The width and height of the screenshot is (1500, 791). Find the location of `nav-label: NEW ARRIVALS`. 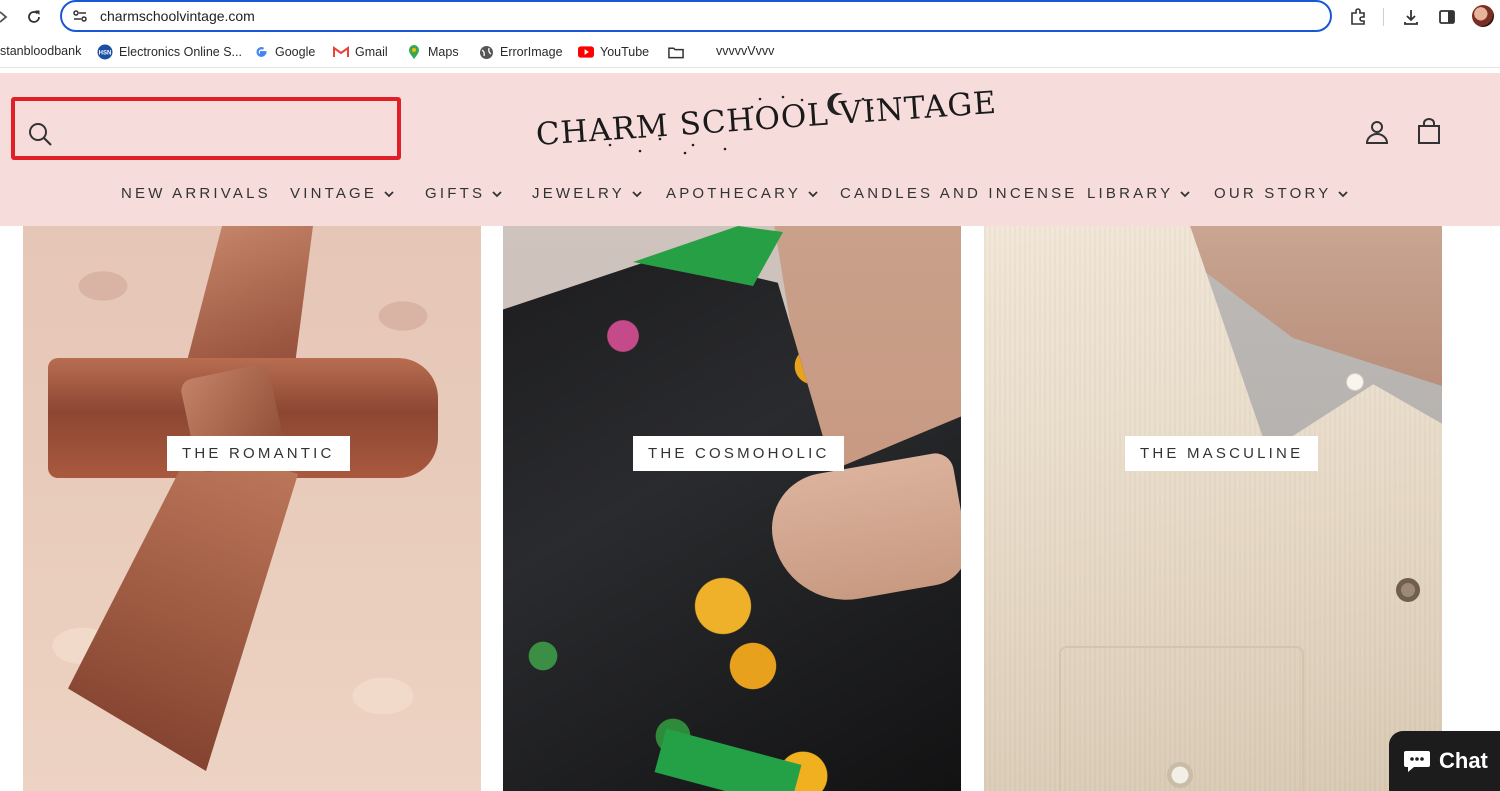

nav-label: NEW ARRIVALS is located at coordinates (196, 193).